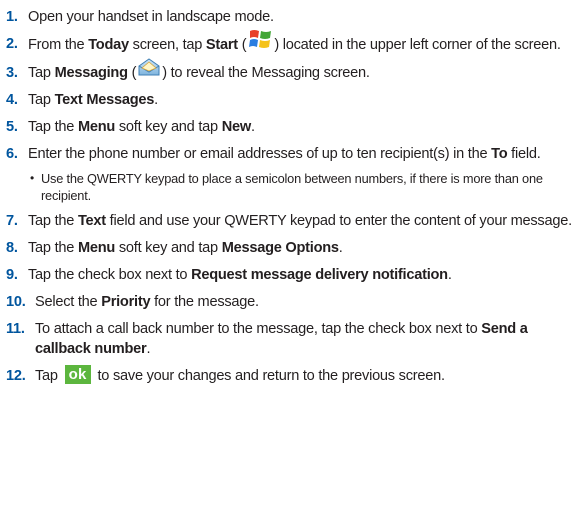 Image resolution: width=587 pixels, height=511 pixels. I want to click on step-1: 1. Open your handset in landscape mode., so click(293, 17).